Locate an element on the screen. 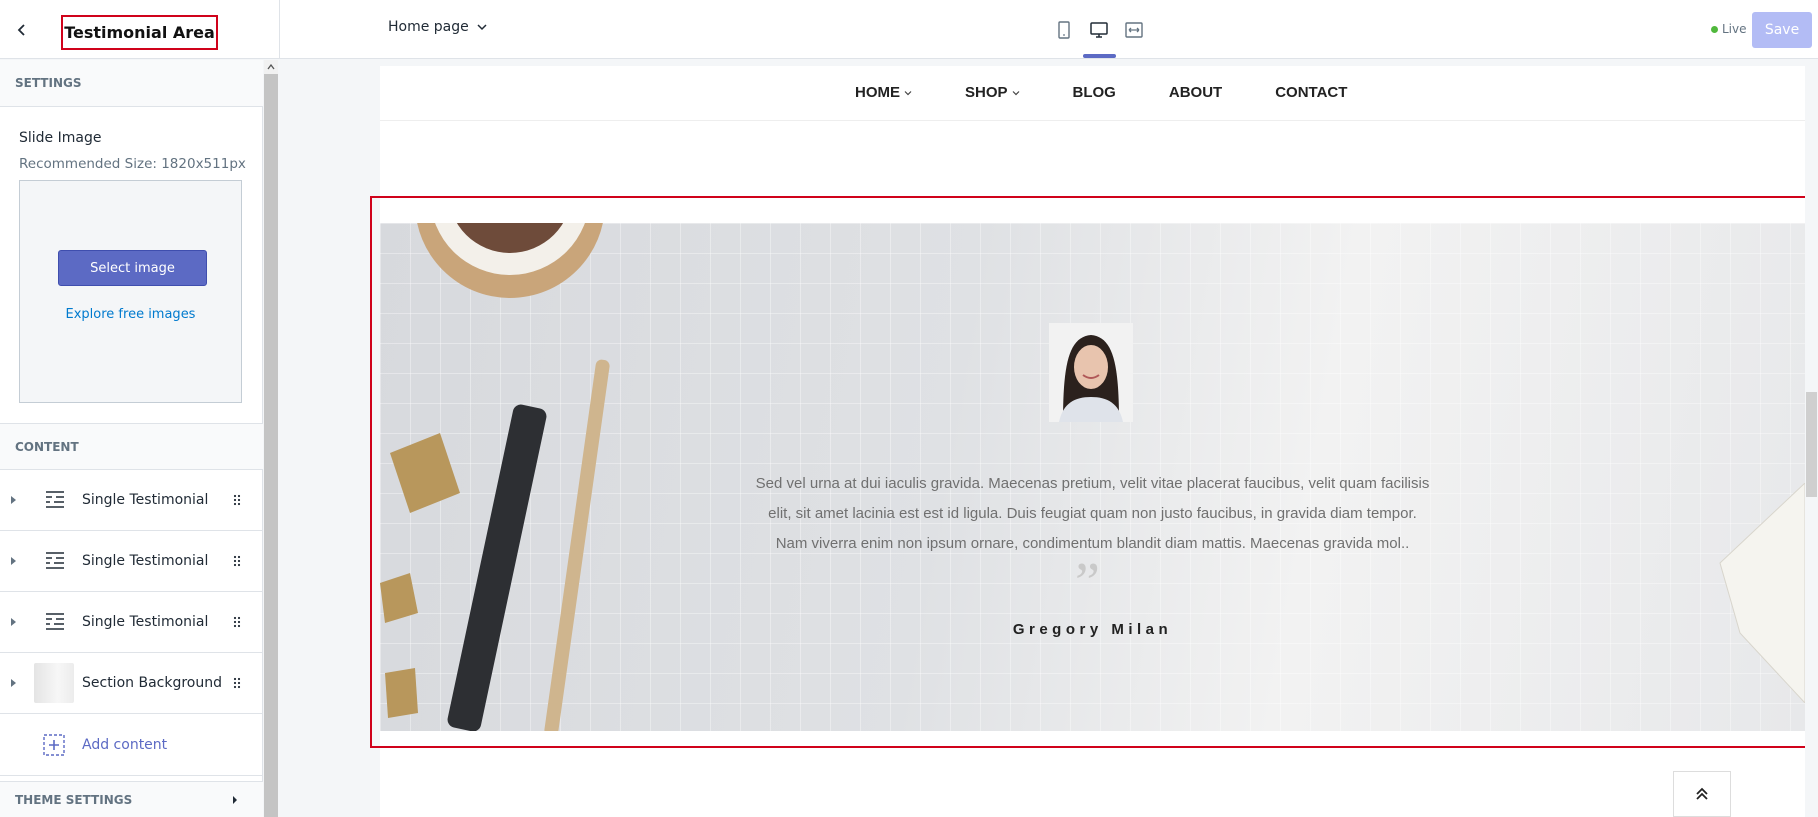  background-thumbnail is located at coordinates (54, 683).